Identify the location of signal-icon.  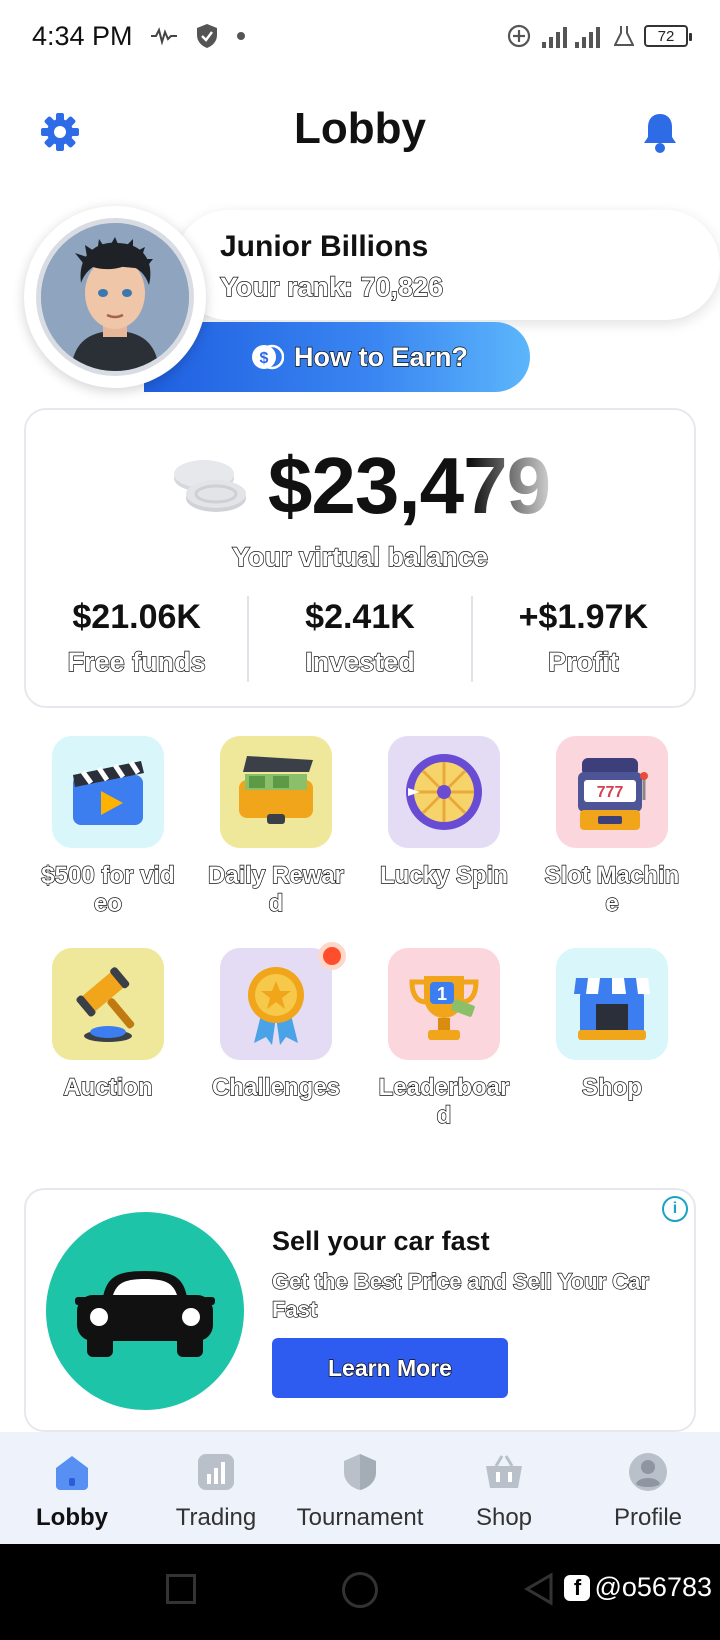
(571, 37).